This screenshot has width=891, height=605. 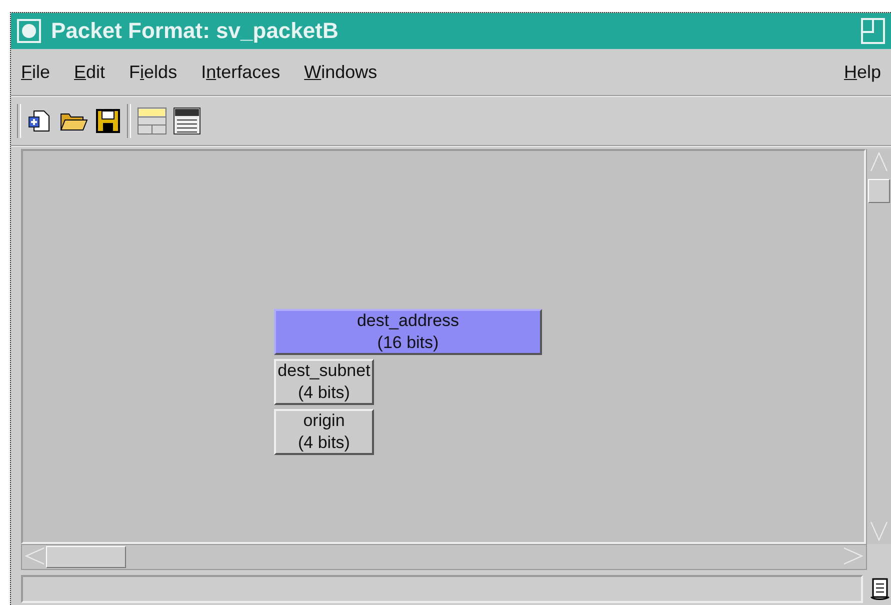 What do you see at coordinates (153, 72) in the screenshot?
I see `menu-item: Fields` at bounding box center [153, 72].